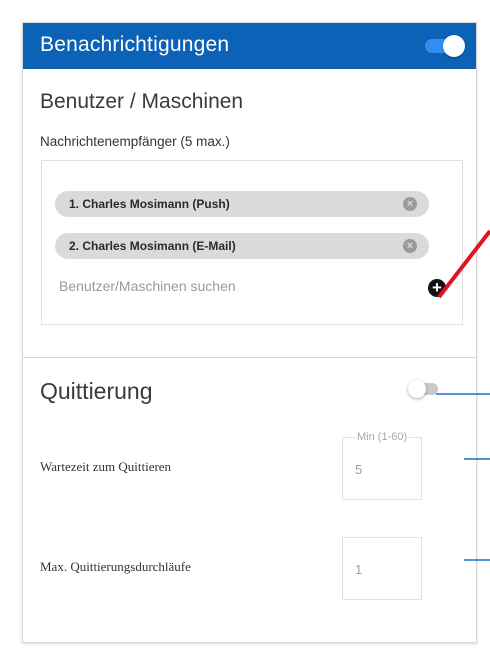 This screenshot has height=654, width=490. What do you see at coordinates (242, 246) in the screenshot?
I see `recipient-chip: 2. Charles Mosimann (E-Mail) ×` at bounding box center [242, 246].